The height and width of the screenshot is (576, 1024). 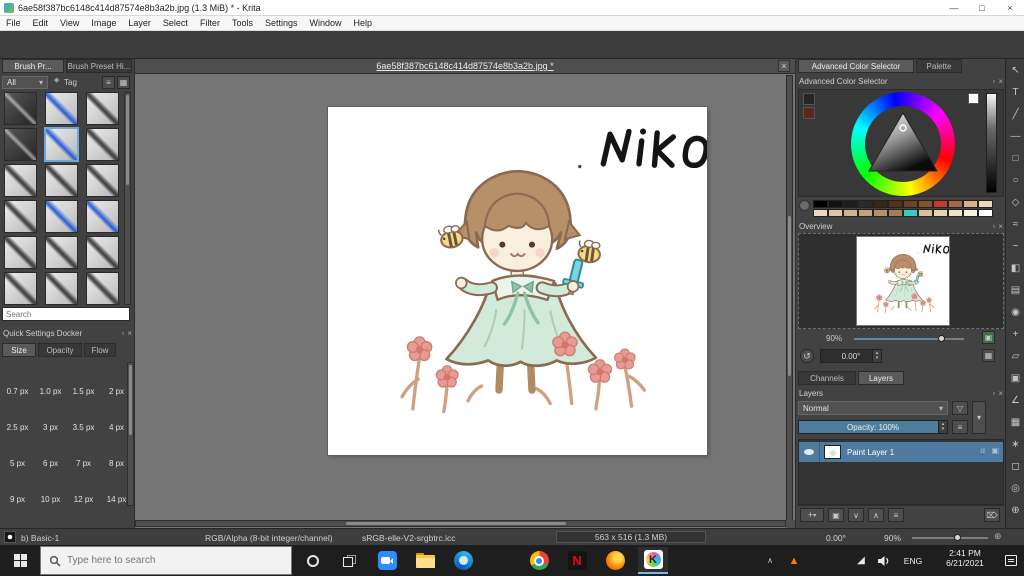 What do you see at coordinates (960, 408) in the screenshot?
I see `layer-filter-icon: ▽` at bounding box center [960, 408].